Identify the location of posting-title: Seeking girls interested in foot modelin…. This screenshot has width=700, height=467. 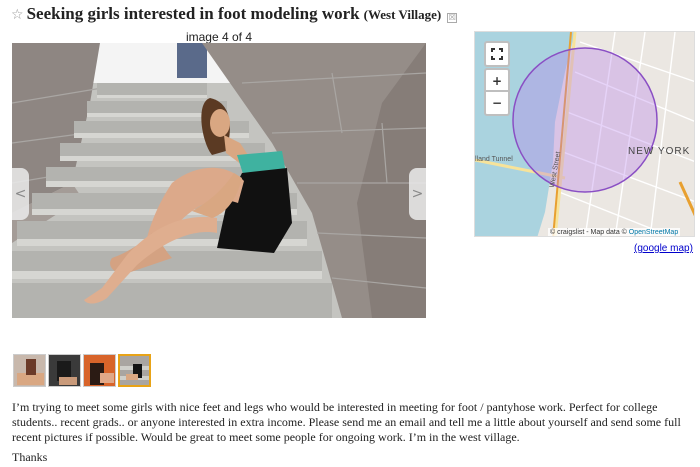
(193, 13).